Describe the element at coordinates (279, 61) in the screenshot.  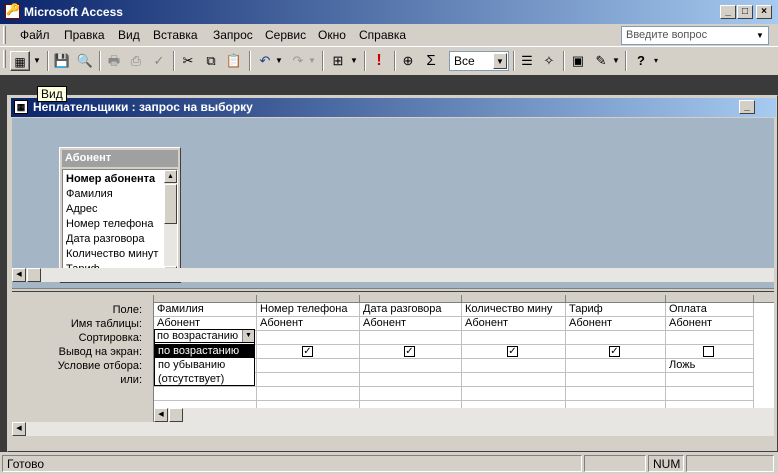
I see `undo-dropdown-chevron-icon: ▼` at that location.